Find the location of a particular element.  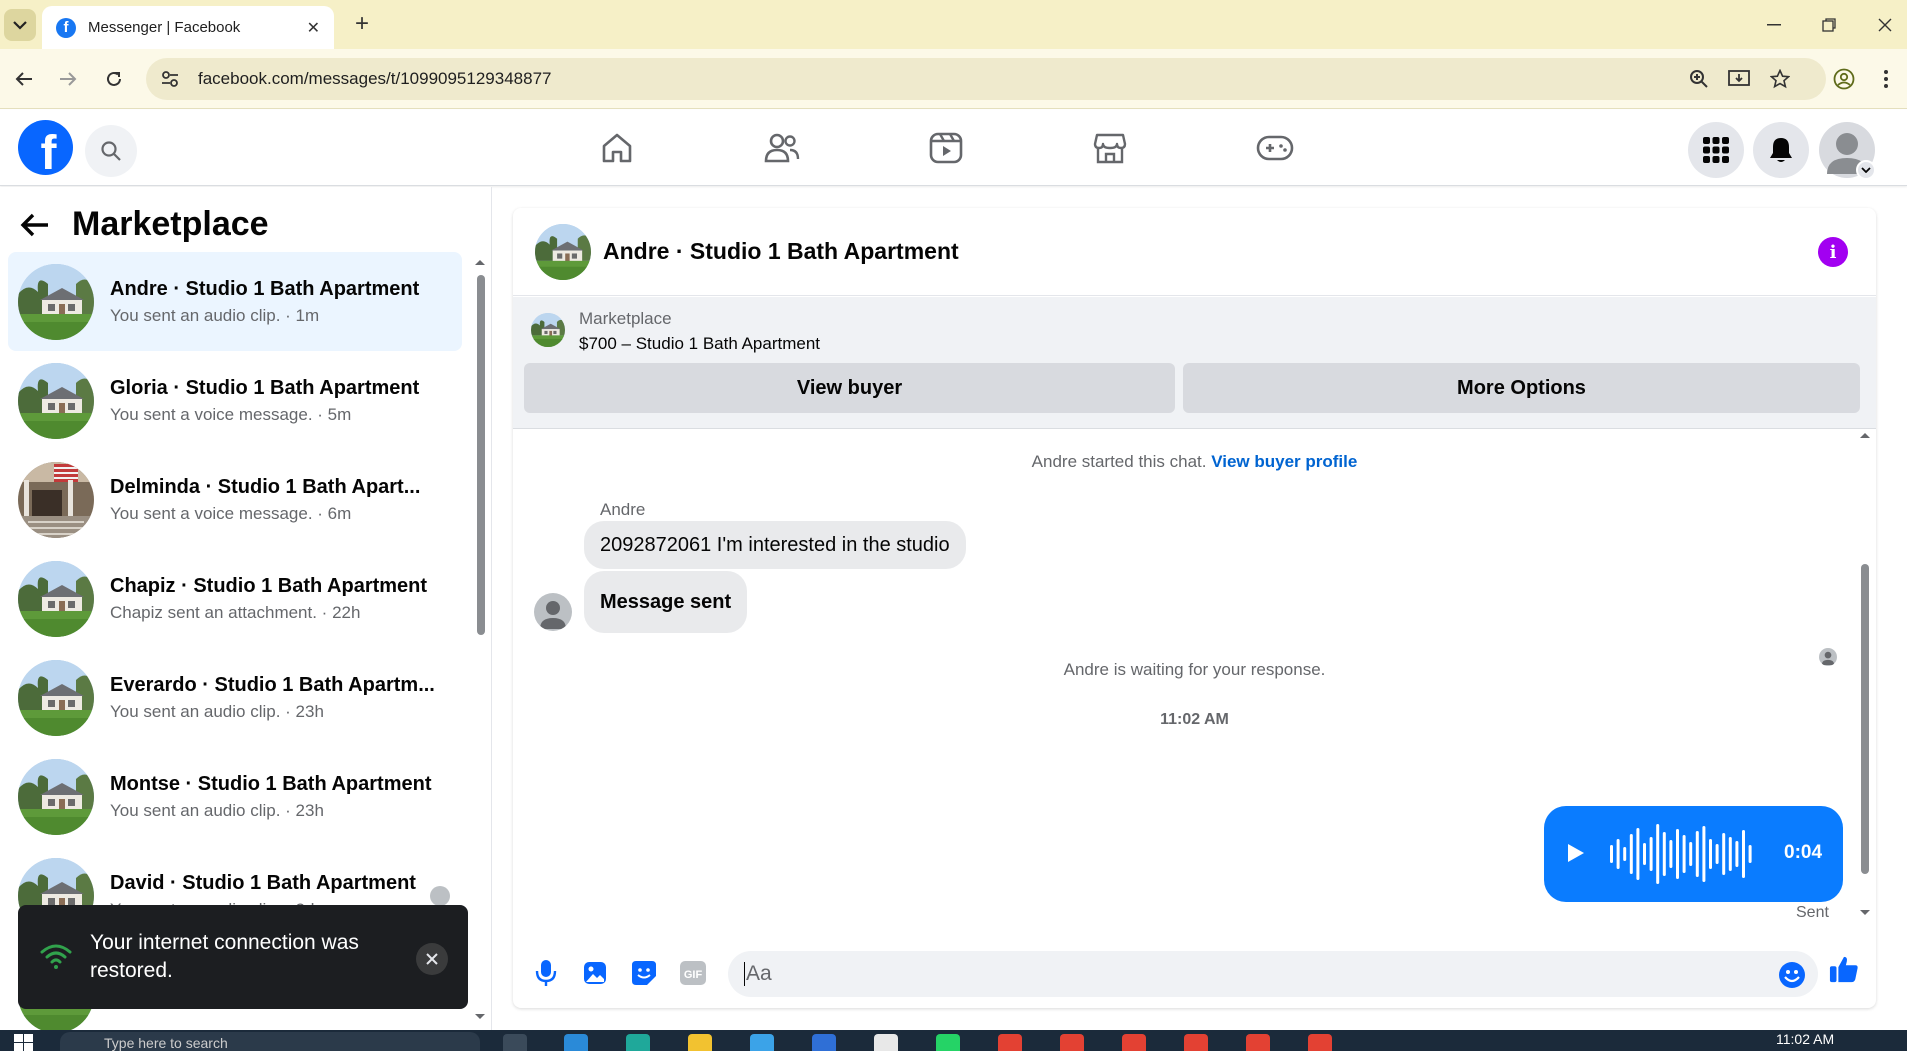

sent-audio-message: 0:04 is located at coordinates (1693, 854).